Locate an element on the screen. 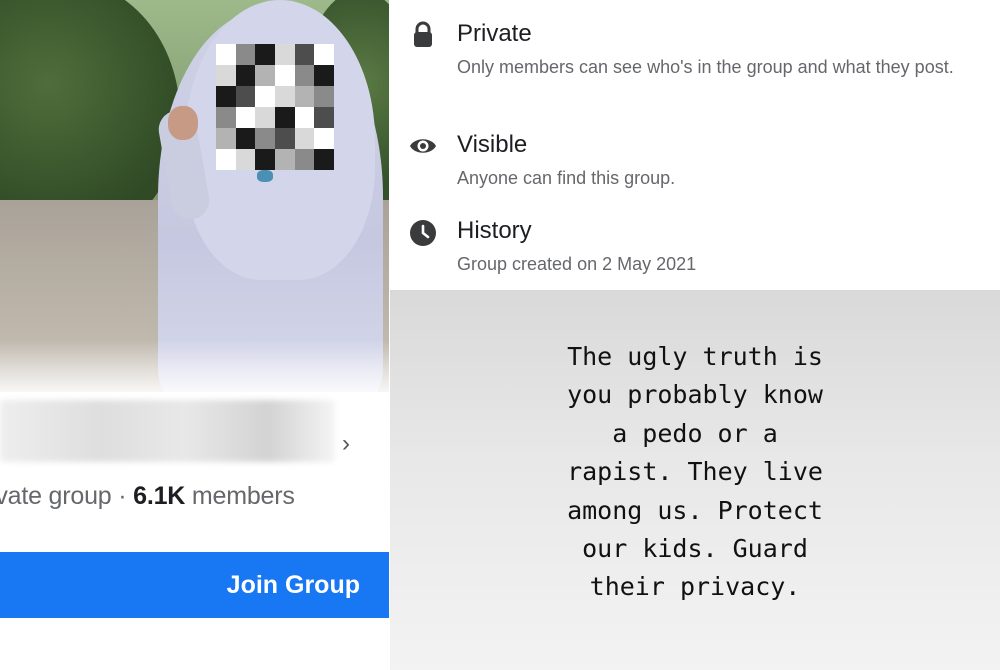  about-item-title: Private is located at coordinates (494, 33).